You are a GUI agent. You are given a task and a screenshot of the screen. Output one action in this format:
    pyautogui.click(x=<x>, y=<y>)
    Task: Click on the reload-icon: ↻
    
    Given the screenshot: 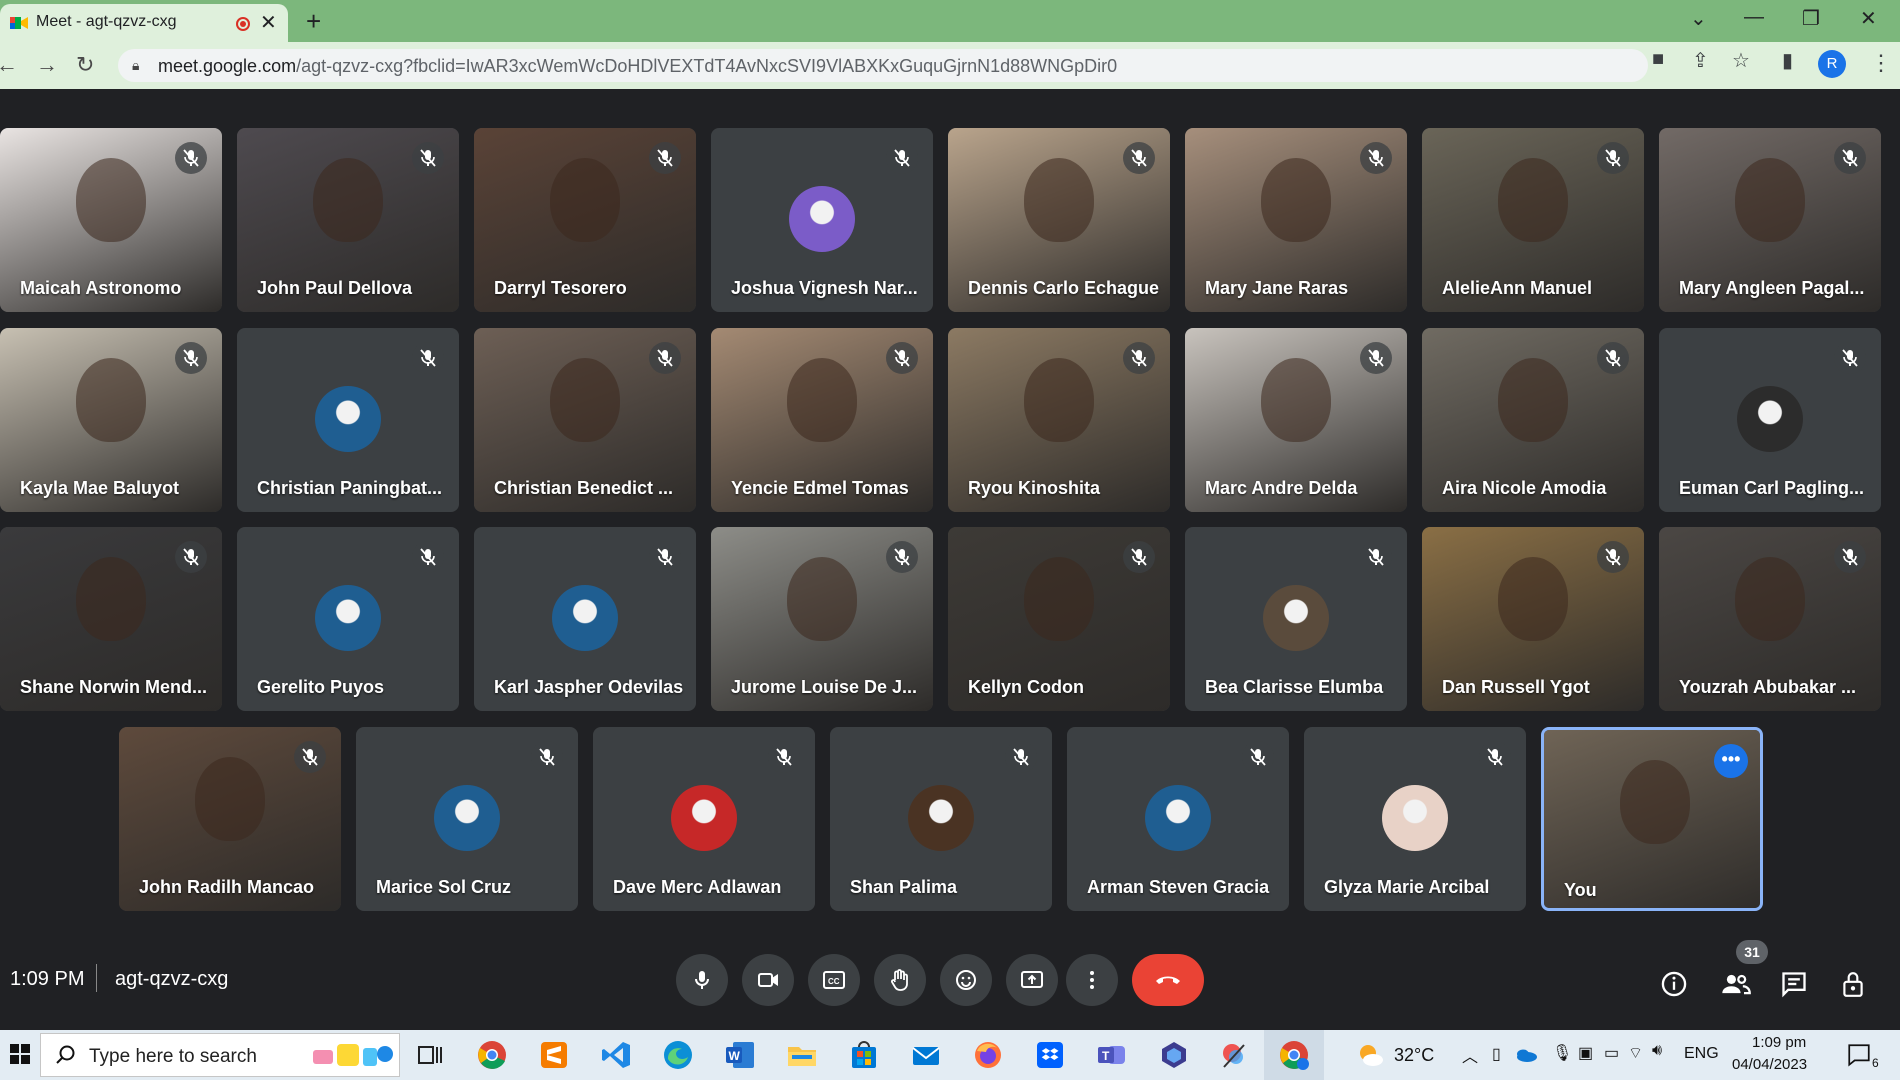 What is the action you would take?
    pyautogui.click(x=85, y=65)
    